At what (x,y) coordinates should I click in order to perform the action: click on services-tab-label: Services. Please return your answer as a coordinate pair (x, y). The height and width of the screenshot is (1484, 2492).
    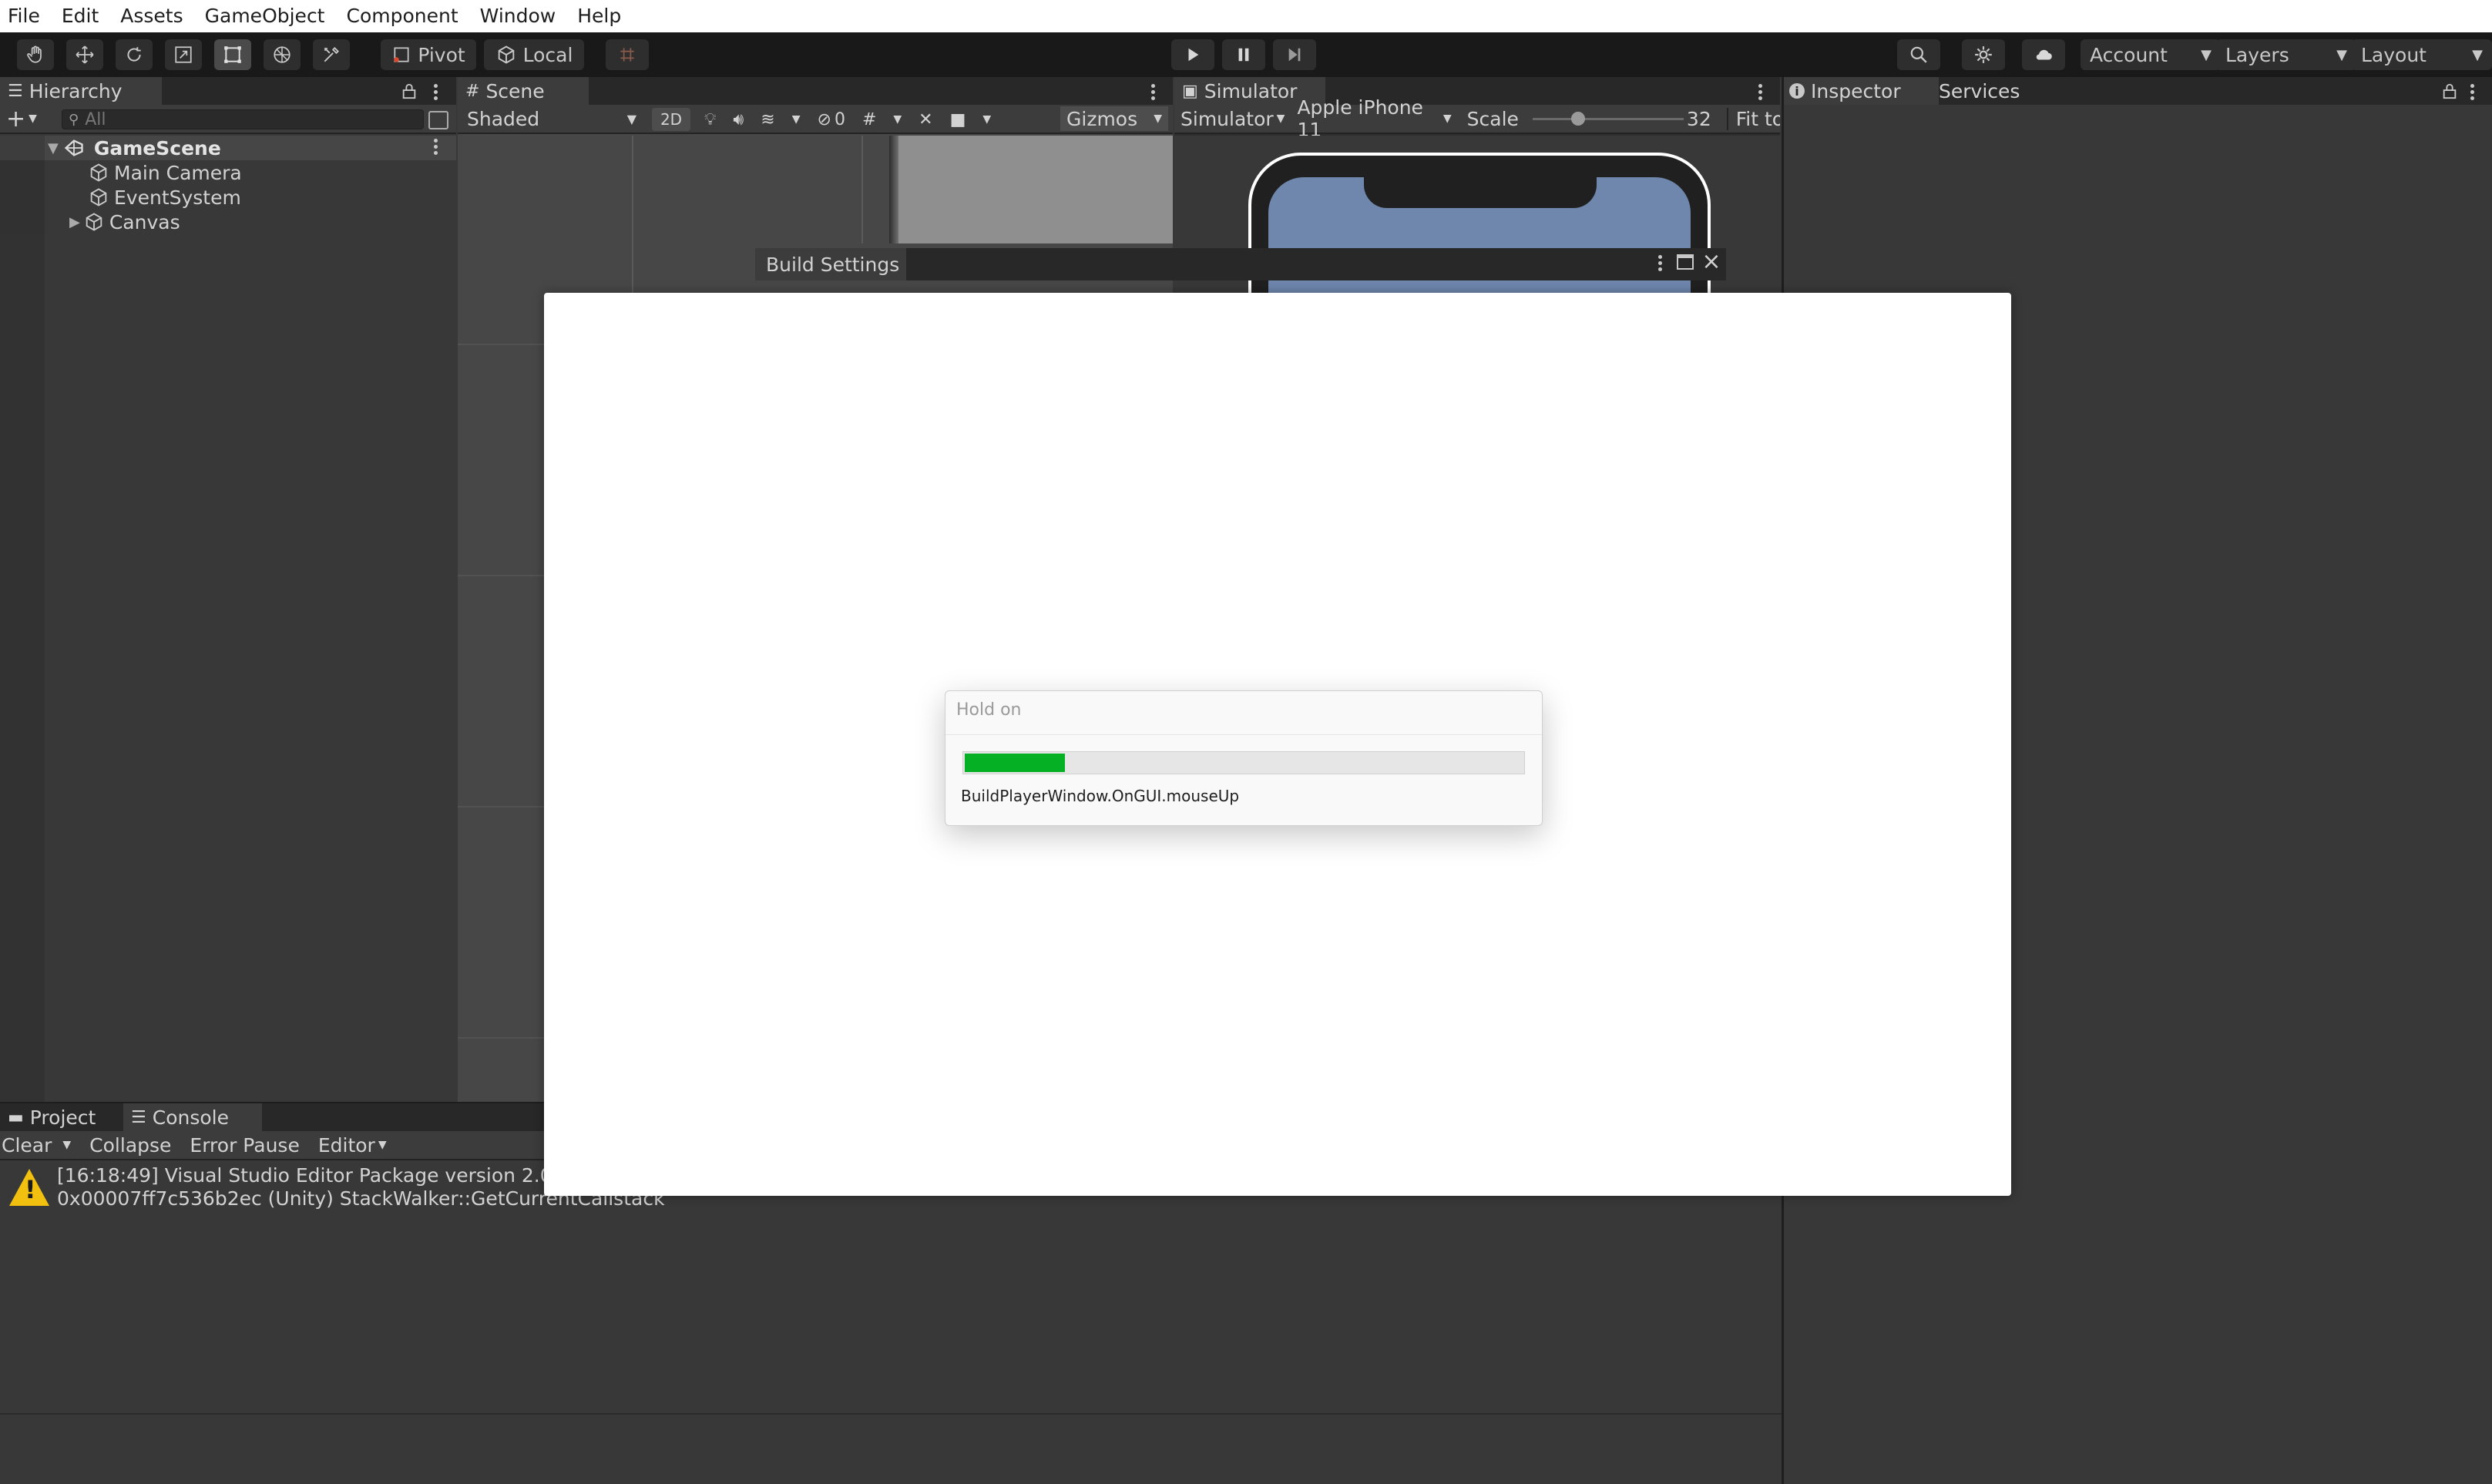
    Looking at the image, I should click on (1979, 90).